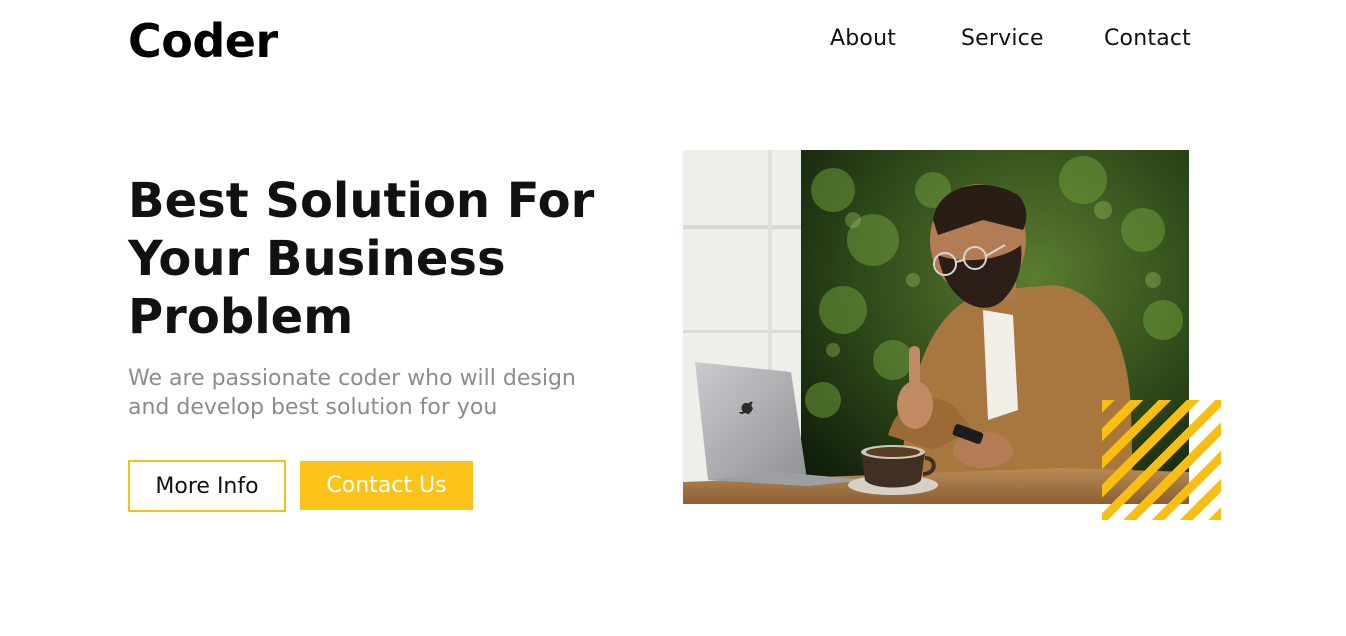 This screenshot has width=1346, height=636. What do you see at coordinates (203, 41) in the screenshot?
I see `site-logo: Coder` at bounding box center [203, 41].